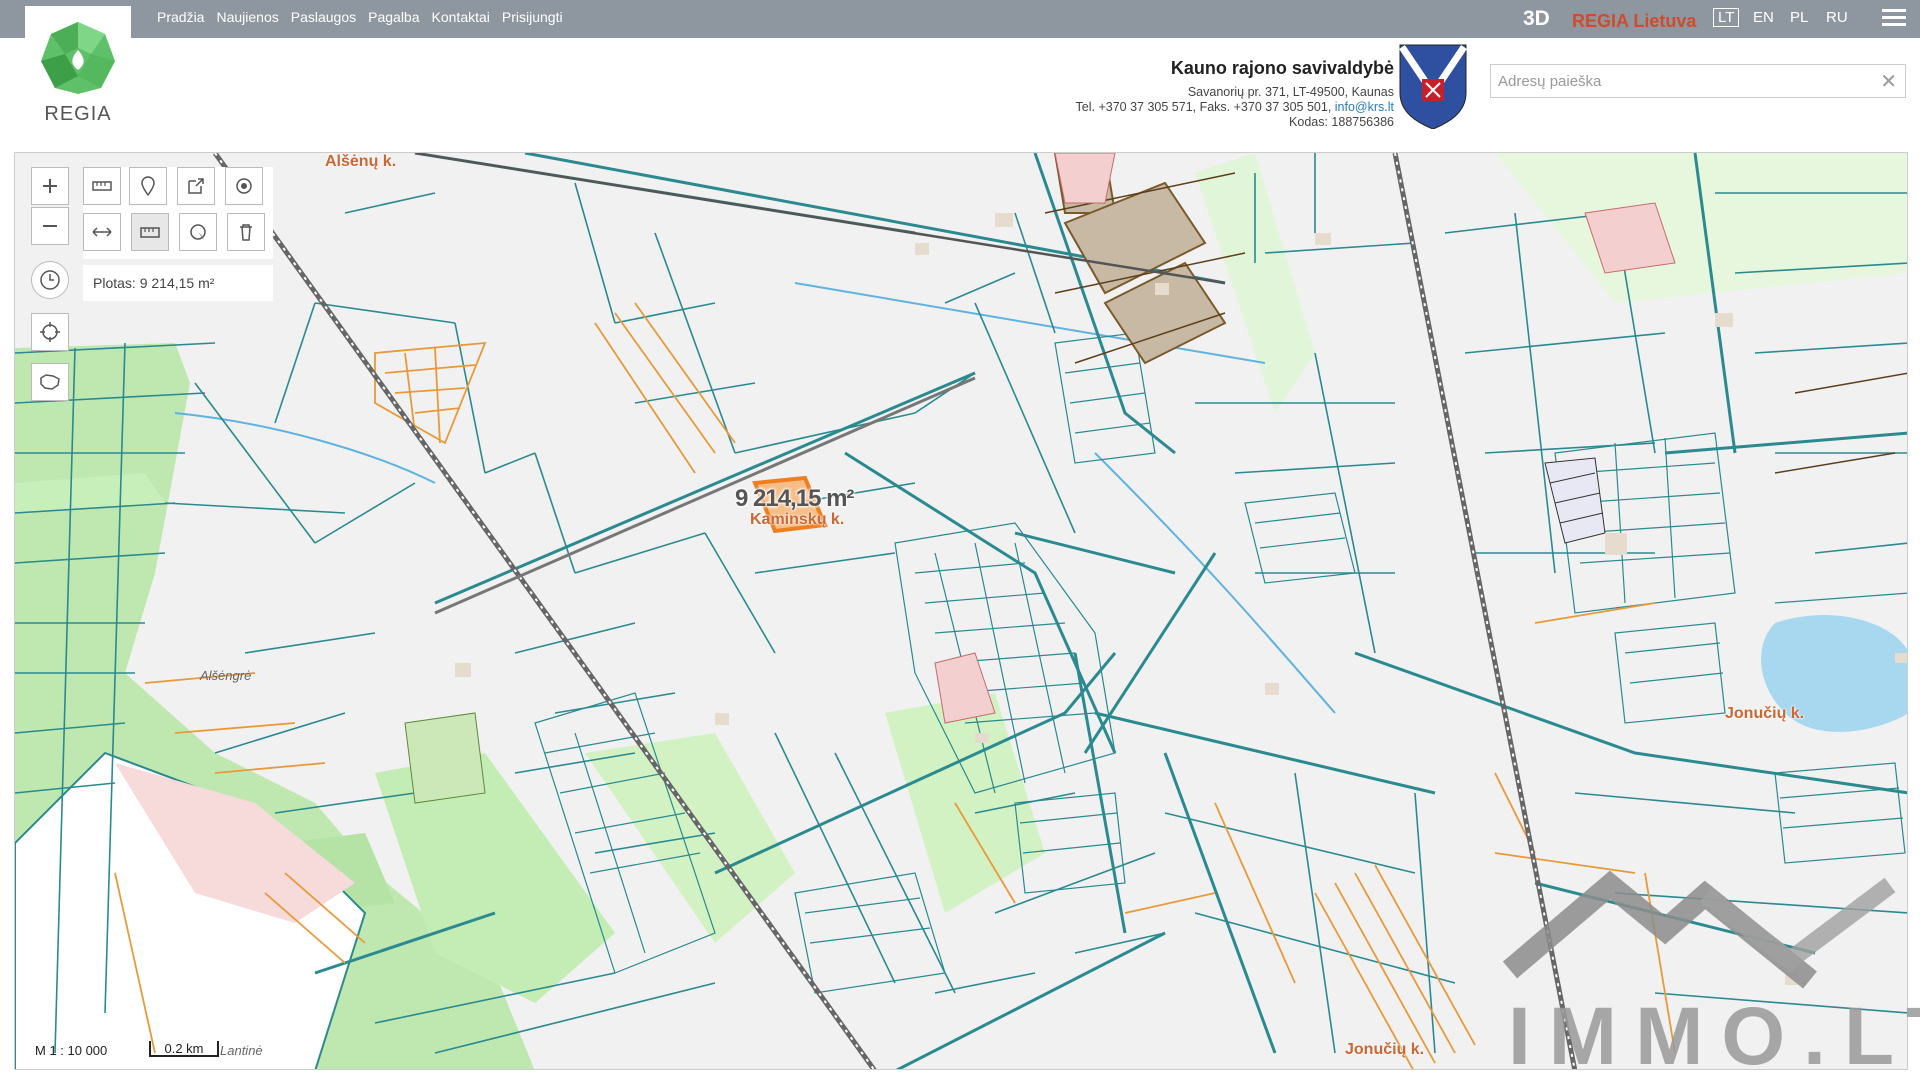  Describe the element at coordinates (1536, 19) in the screenshot. I see `3d-button: 3D` at that location.